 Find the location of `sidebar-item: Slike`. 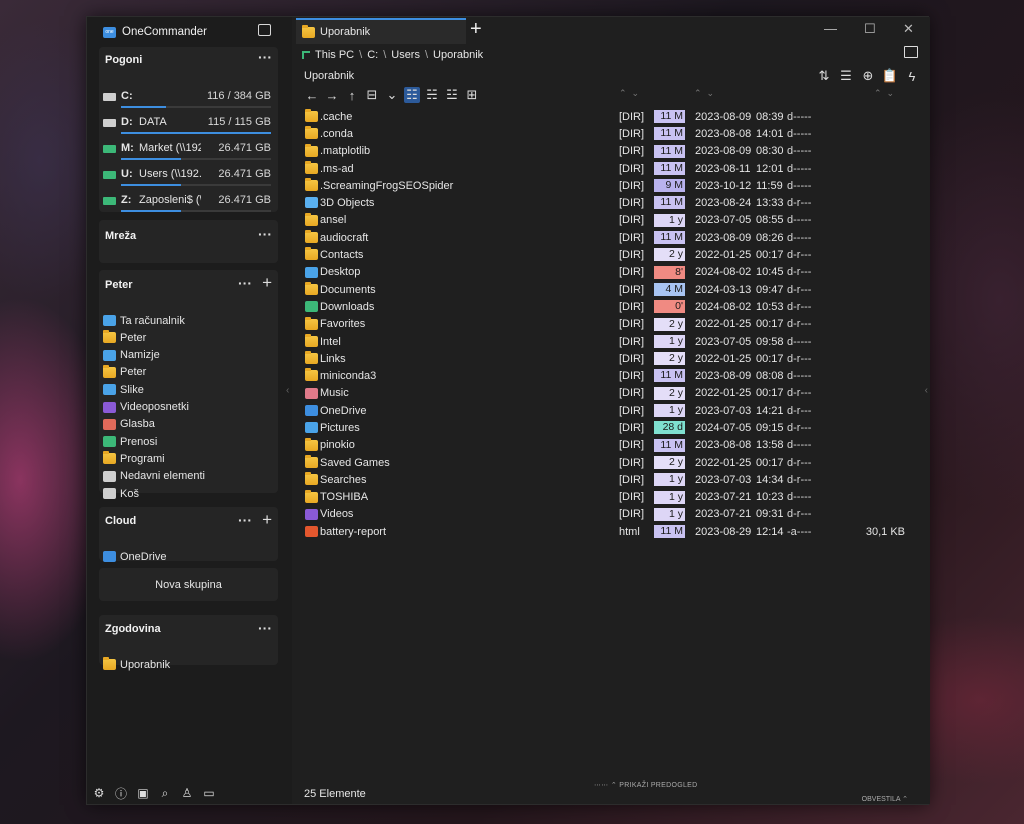

sidebar-item: Slike is located at coordinates (123, 389).